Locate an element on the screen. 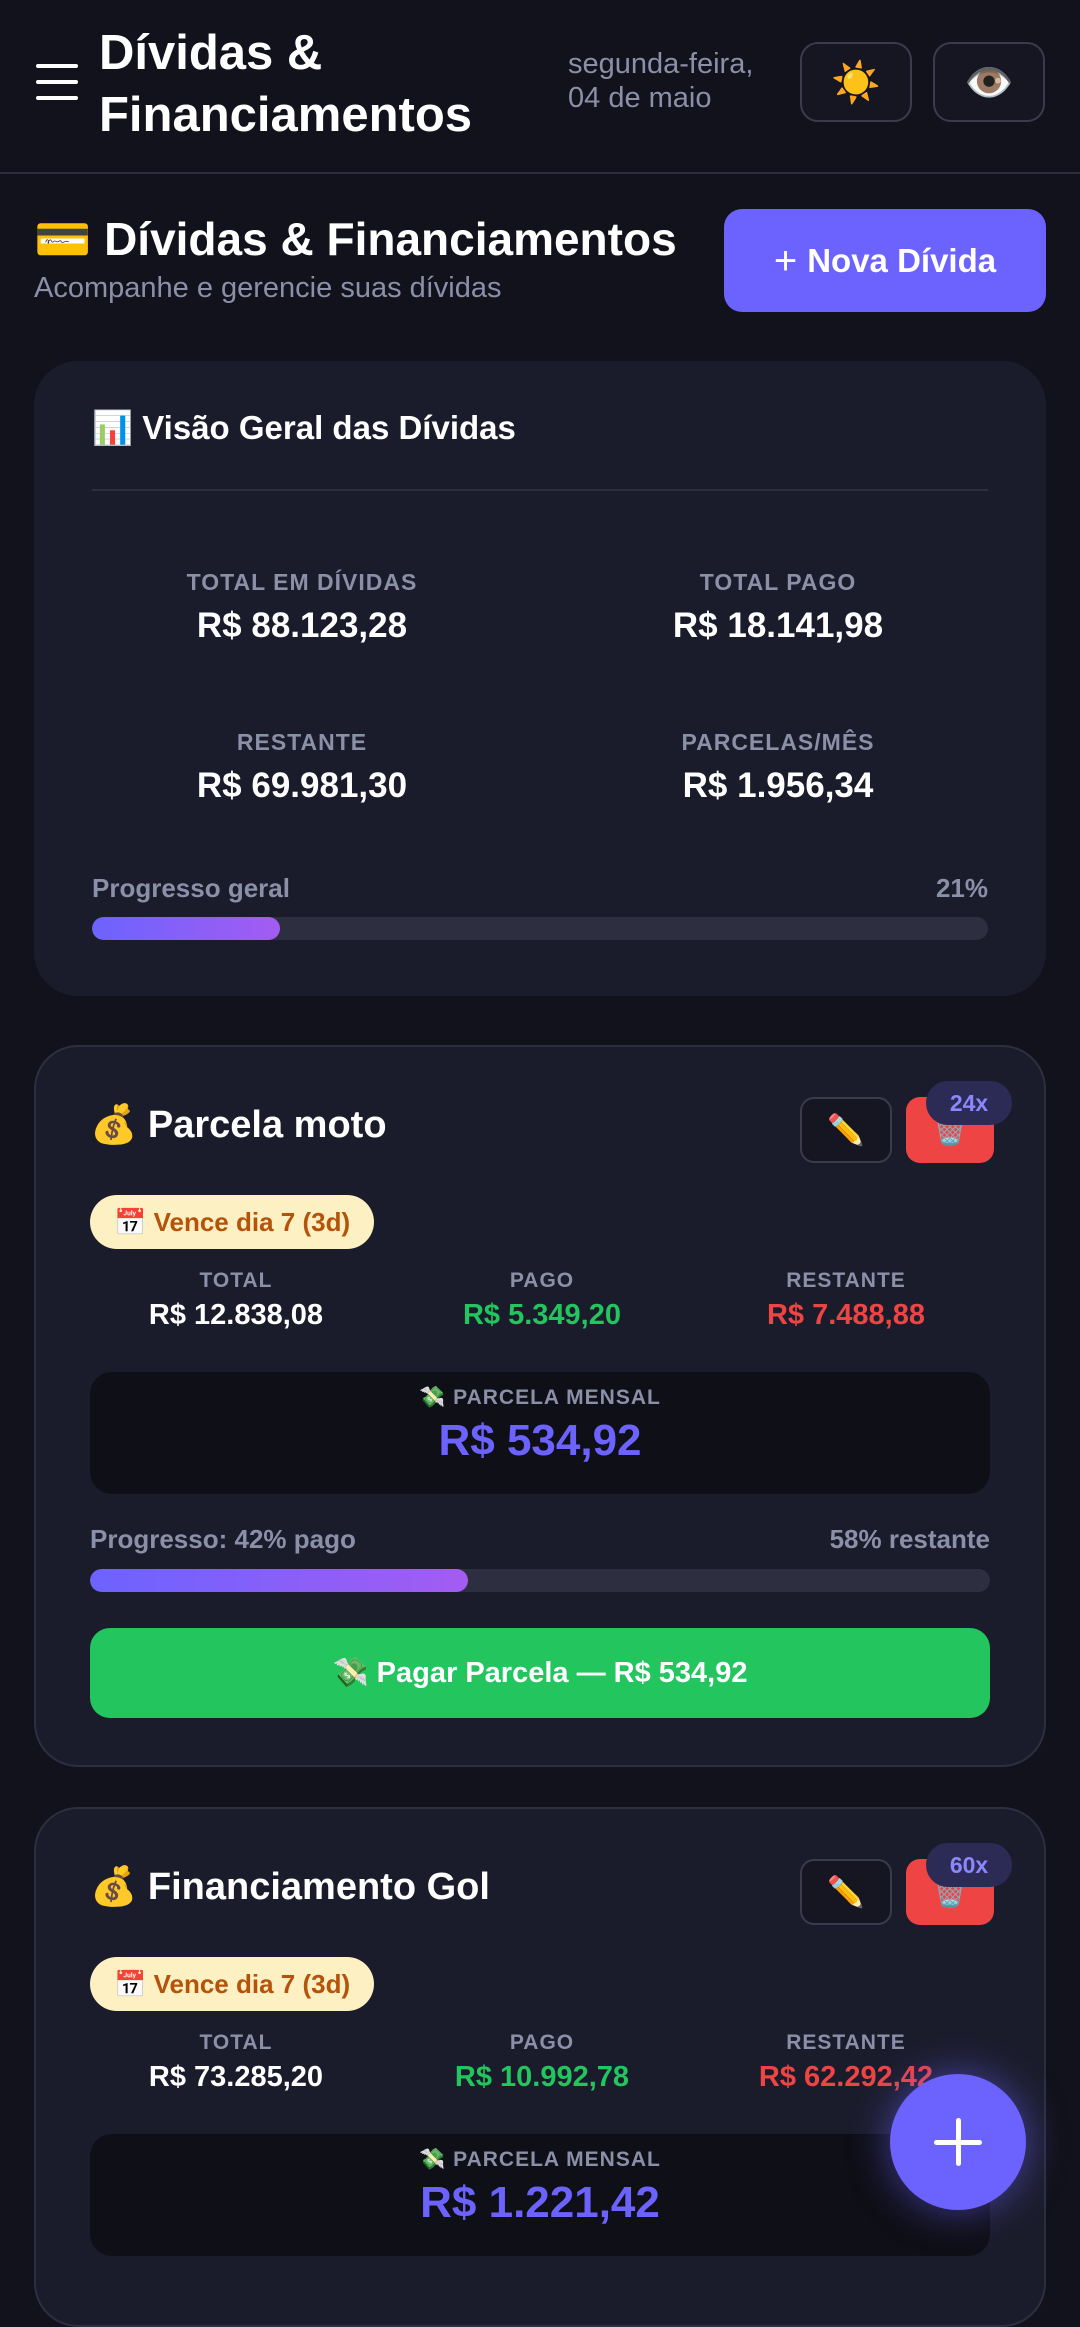 This screenshot has height=2327, width=1080. debt-progress-paid: Progresso: 42% pago is located at coordinates (223, 1539).